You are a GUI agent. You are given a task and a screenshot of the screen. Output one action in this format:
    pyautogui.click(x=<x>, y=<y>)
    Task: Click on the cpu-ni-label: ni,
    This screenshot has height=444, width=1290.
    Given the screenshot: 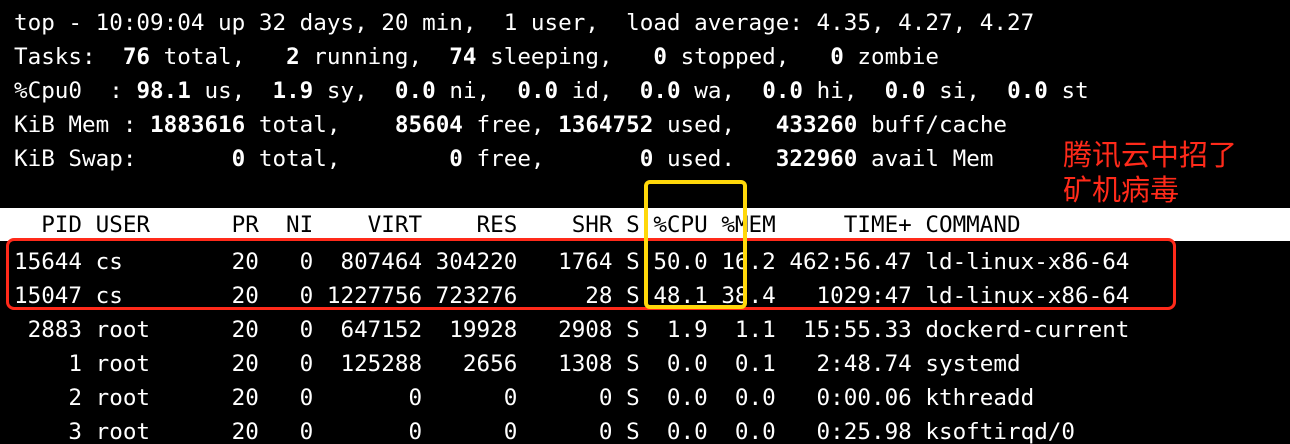 What is the action you would take?
    pyautogui.click(x=469, y=91)
    